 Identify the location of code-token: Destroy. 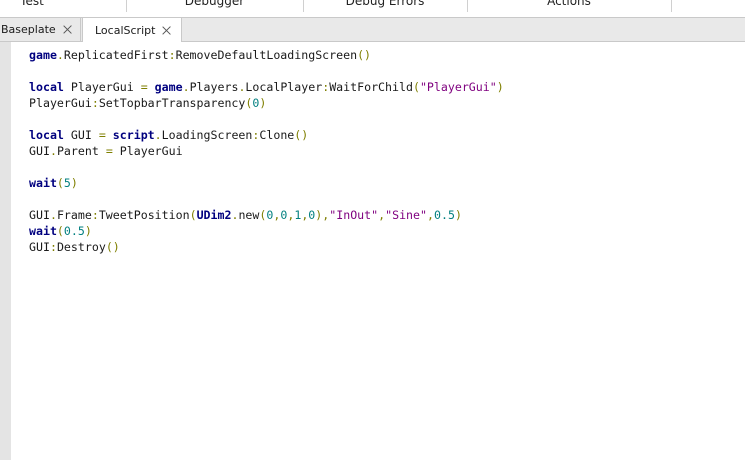
(81, 247).